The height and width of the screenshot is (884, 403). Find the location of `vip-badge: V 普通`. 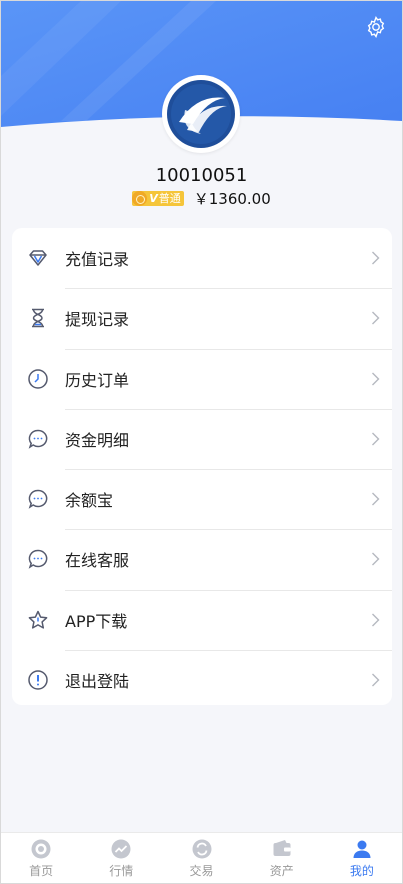

vip-badge: V 普通 is located at coordinates (158, 198).